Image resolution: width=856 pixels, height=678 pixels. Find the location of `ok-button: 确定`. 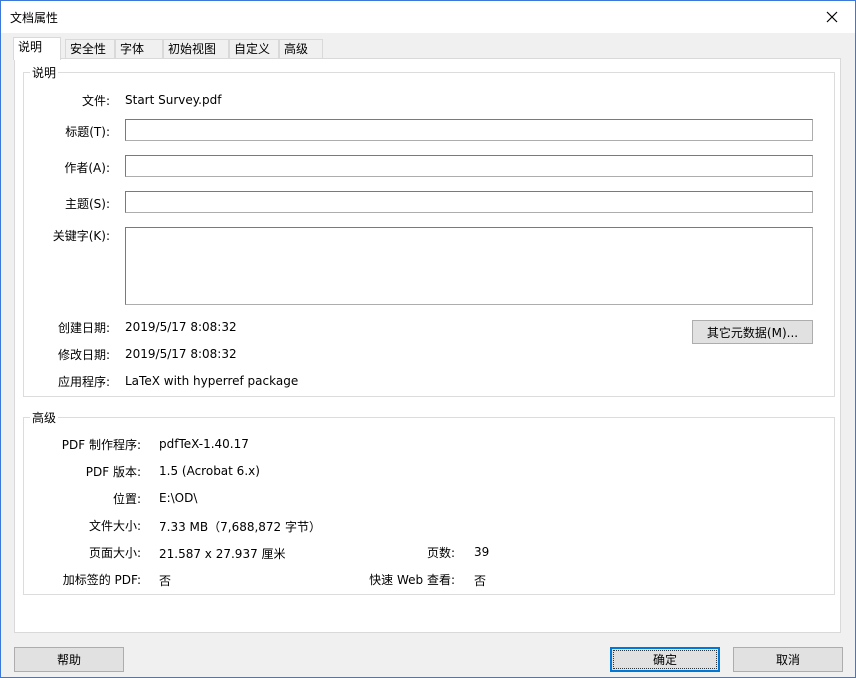

ok-button: 确定 is located at coordinates (665, 659).